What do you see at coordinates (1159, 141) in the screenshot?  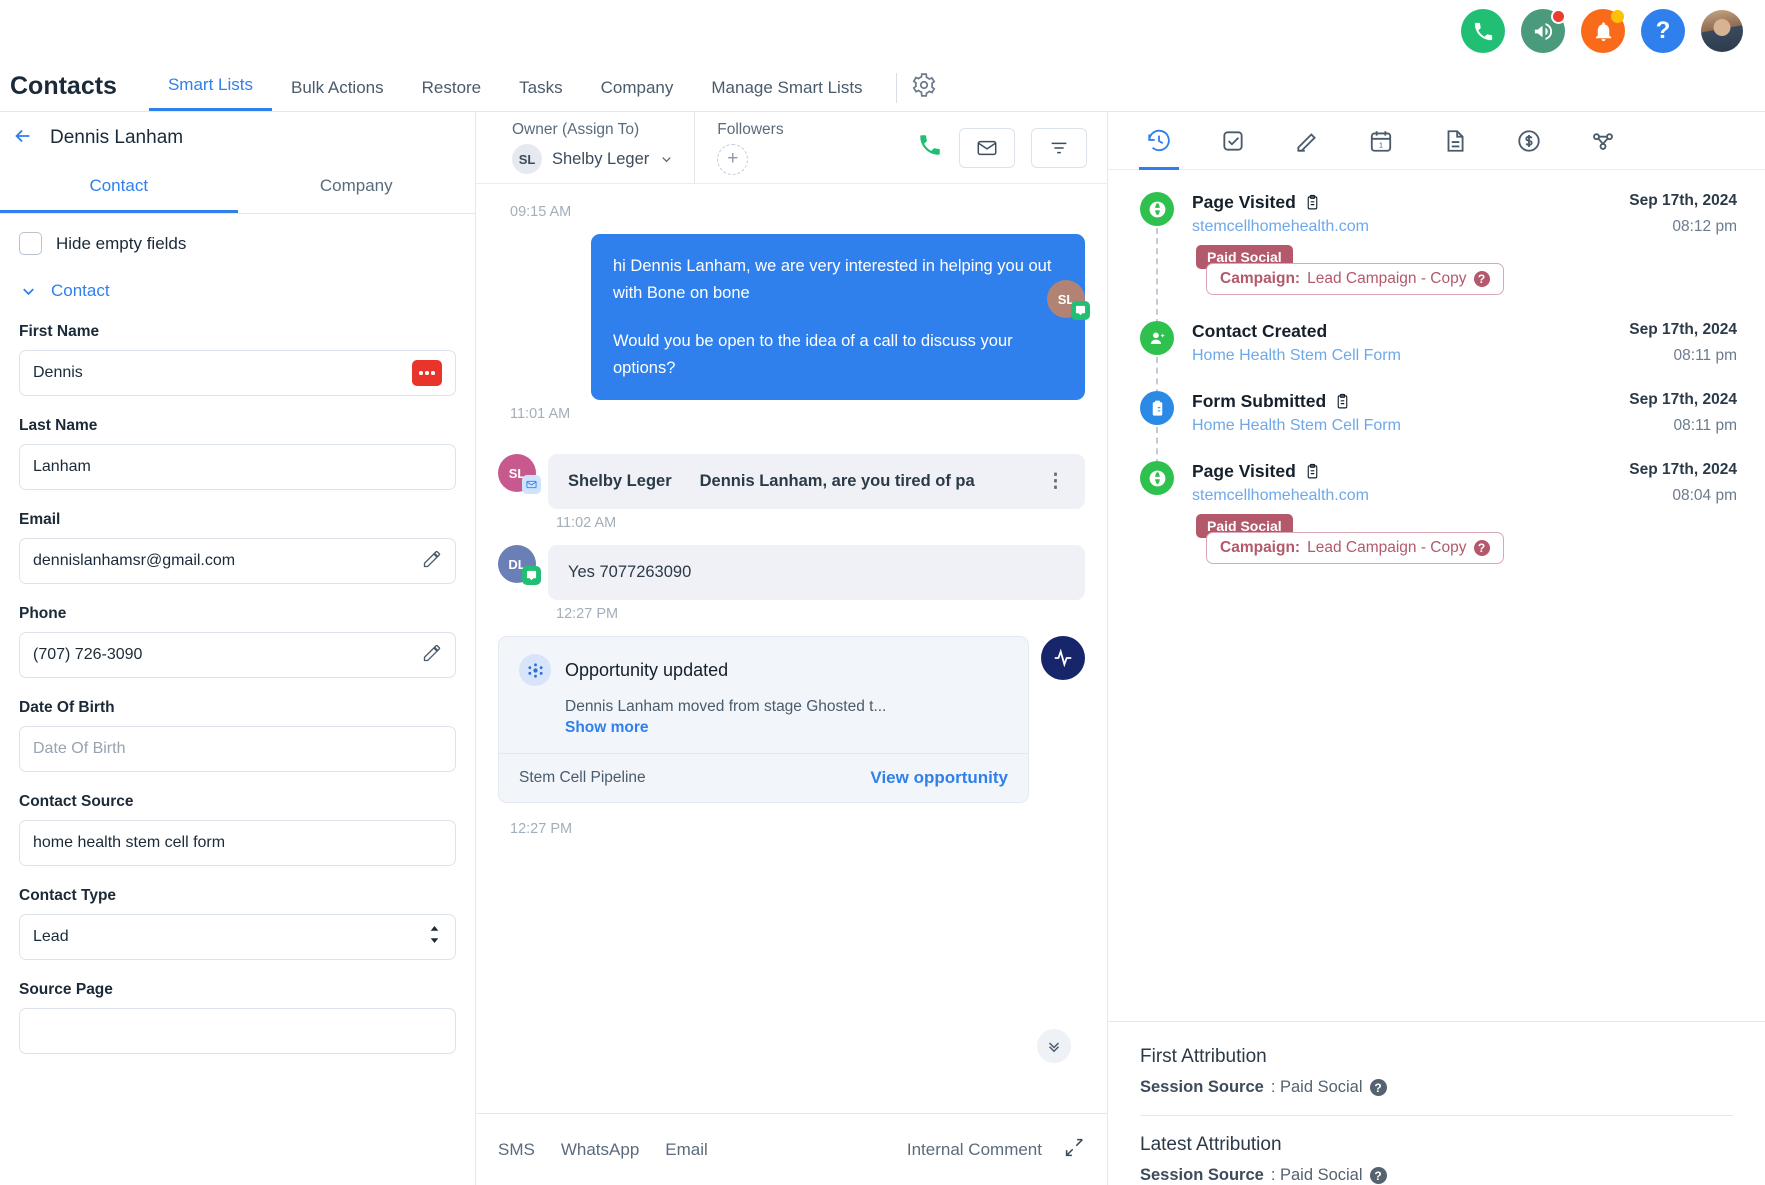 I see `activity-tab` at bounding box center [1159, 141].